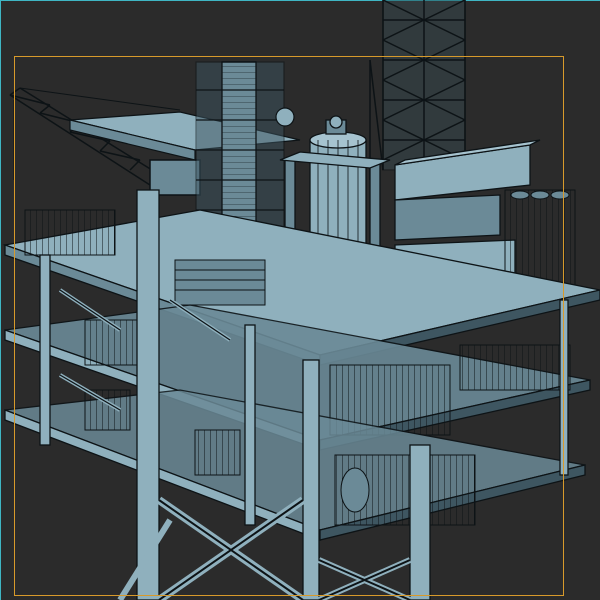 The width and height of the screenshot is (600, 600). What do you see at coordinates (540, 237) in the screenshot?
I see `right-tank-cluster` at bounding box center [540, 237].